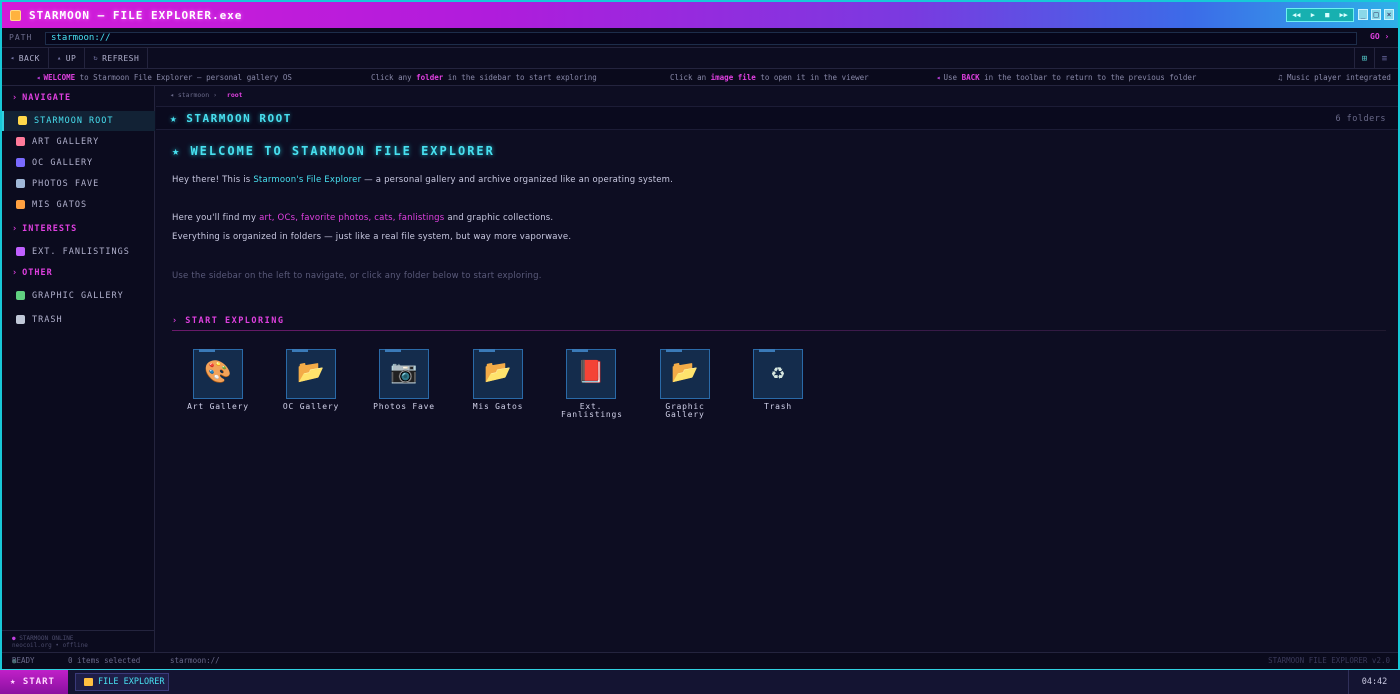 The width and height of the screenshot is (1400, 694). I want to click on taskbar: ★ START FILE EXPLORER 04:42, so click(700, 681).